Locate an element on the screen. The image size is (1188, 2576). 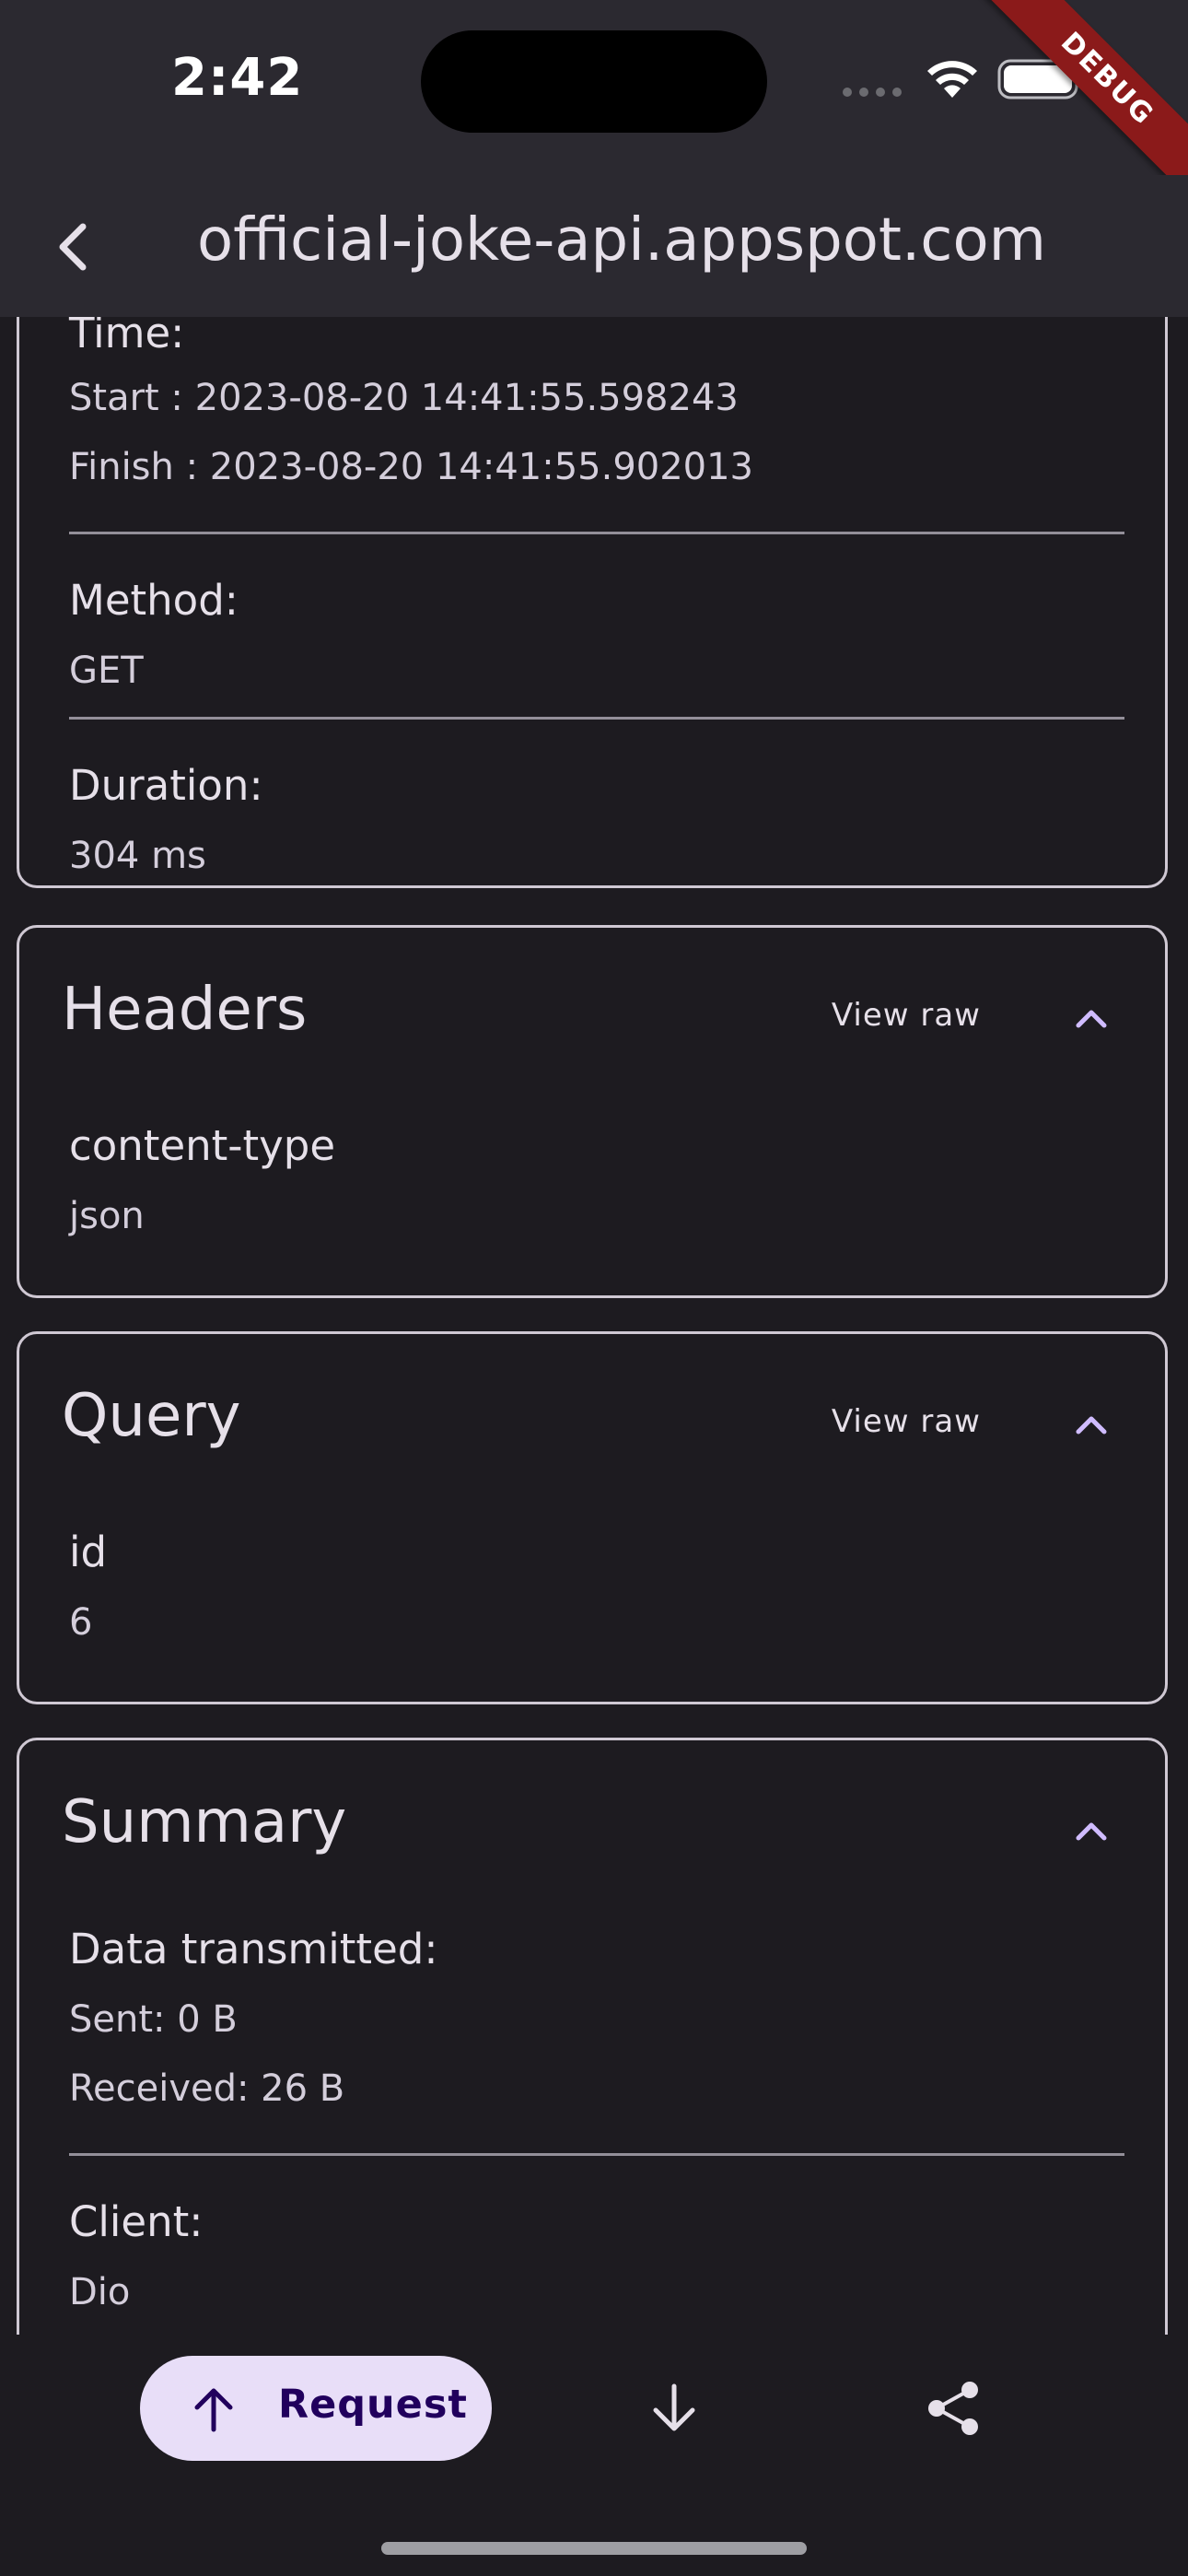
duration-label: Duration: is located at coordinates (166, 785).